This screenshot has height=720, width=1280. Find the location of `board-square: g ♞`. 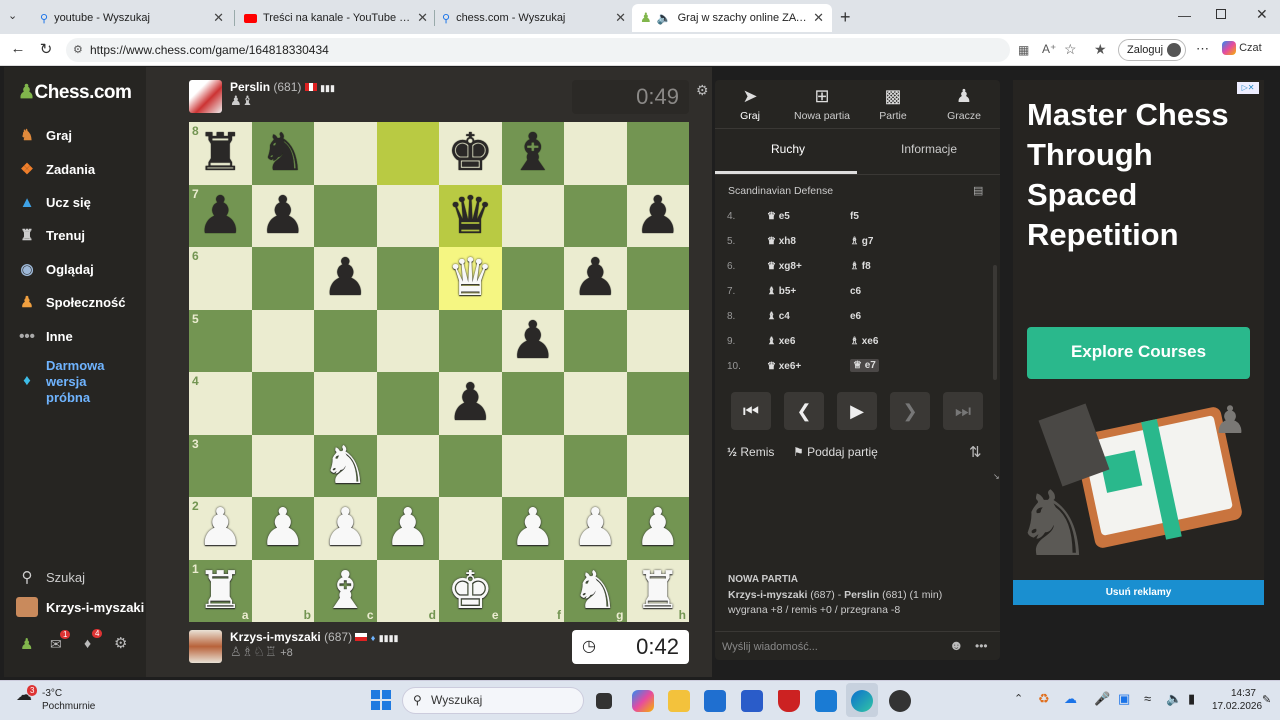

board-square: g ♞ is located at coordinates (595, 590).